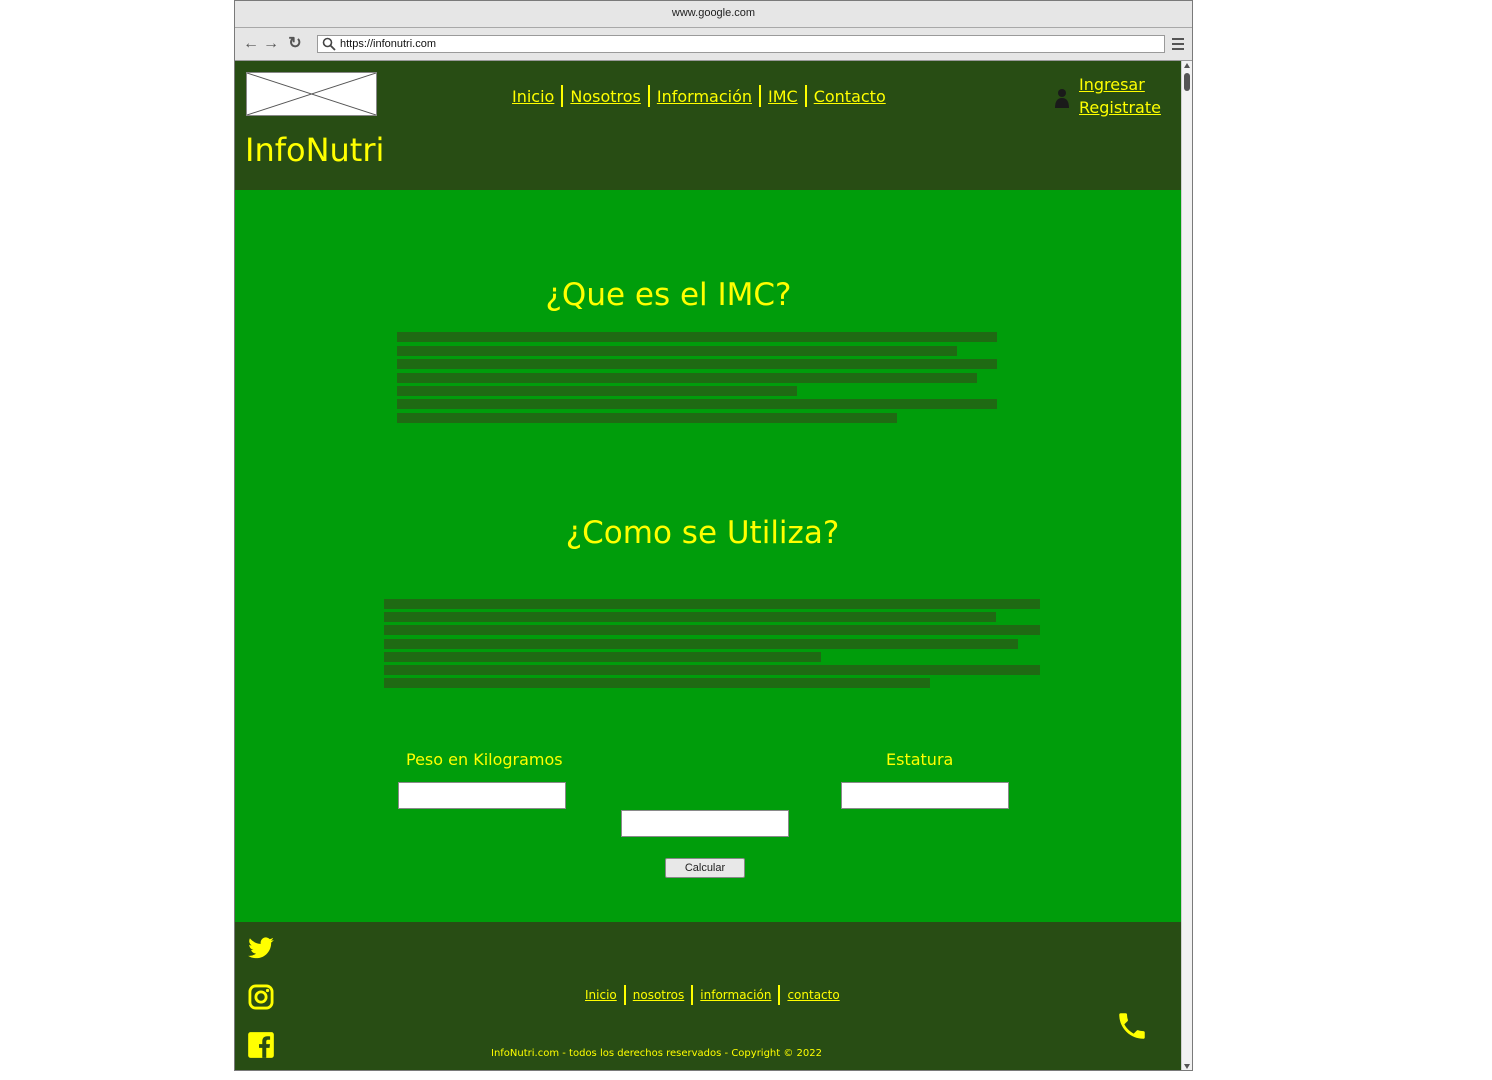 The image size is (1492, 1080). I want to click on hamburger-menu-icon, so click(1178, 44).